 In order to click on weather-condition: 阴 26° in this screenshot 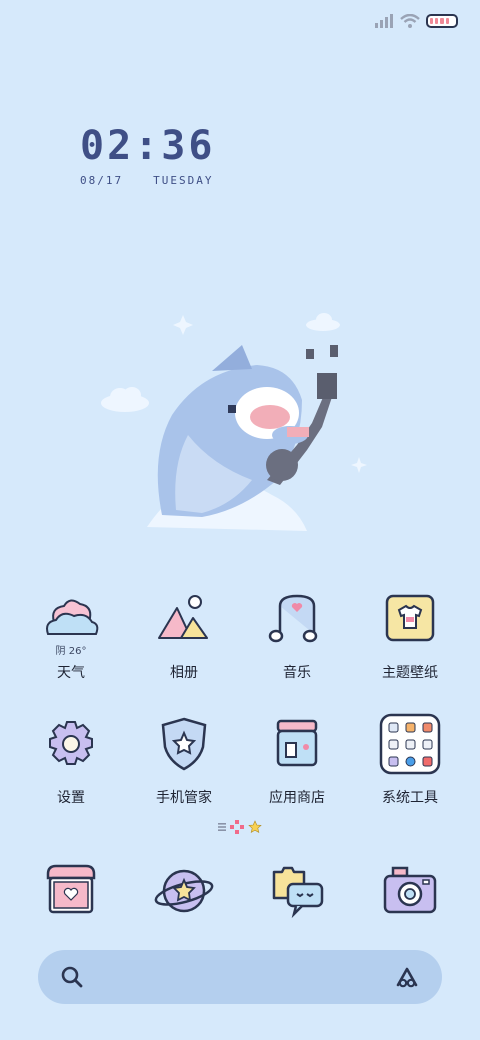, I will do `click(71, 651)`.